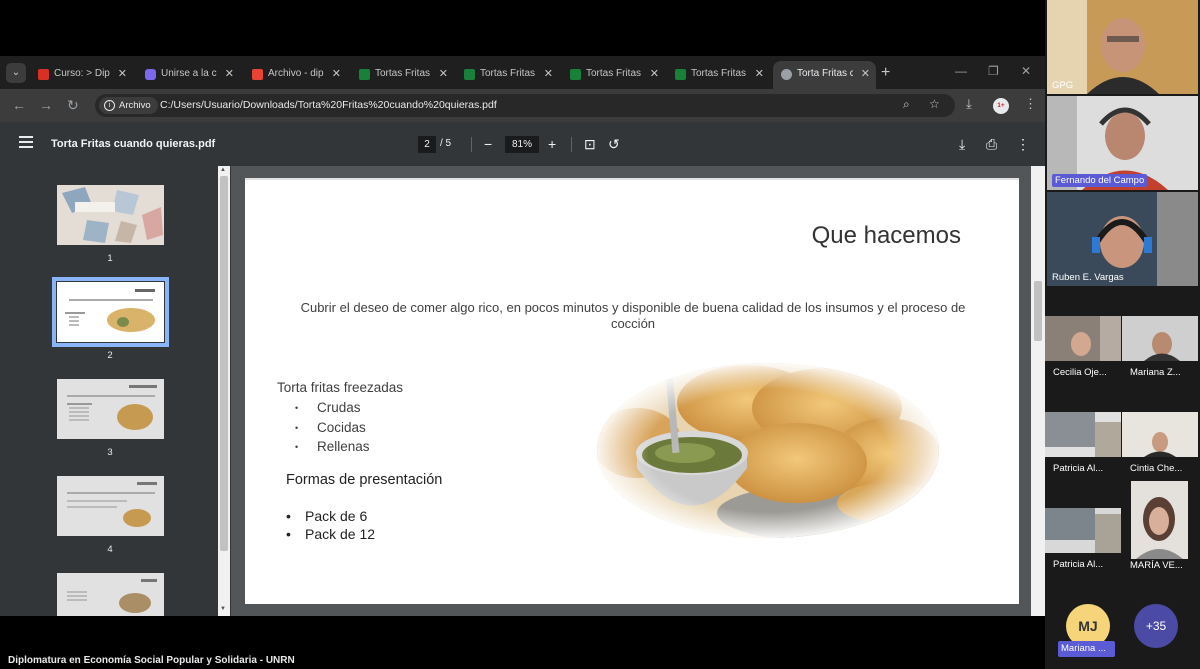  Describe the element at coordinates (824, 75) in the screenshot. I see `tab-8-active: Torta Fritas c ✕` at that location.